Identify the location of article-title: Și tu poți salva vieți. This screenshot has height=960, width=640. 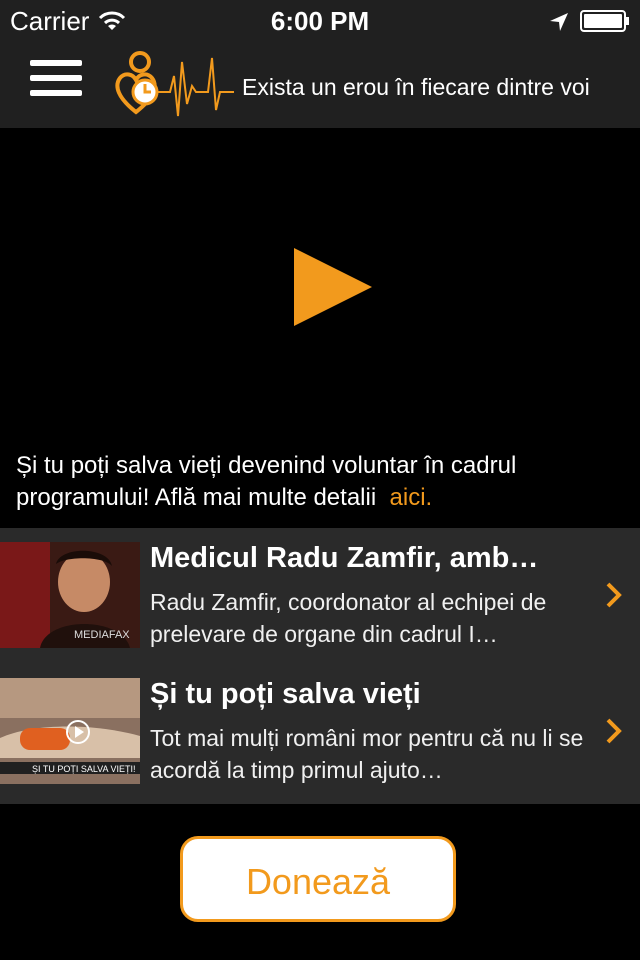
(285, 694).